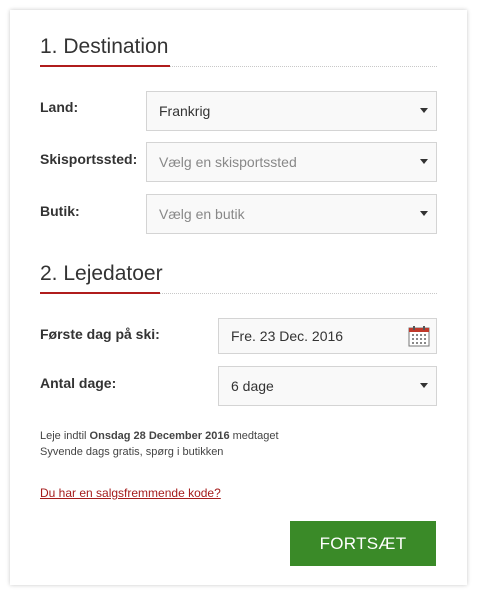  What do you see at coordinates (59, 107) in the screenshot?
I see `country-label: Land:` at bounding box center [59, 107].